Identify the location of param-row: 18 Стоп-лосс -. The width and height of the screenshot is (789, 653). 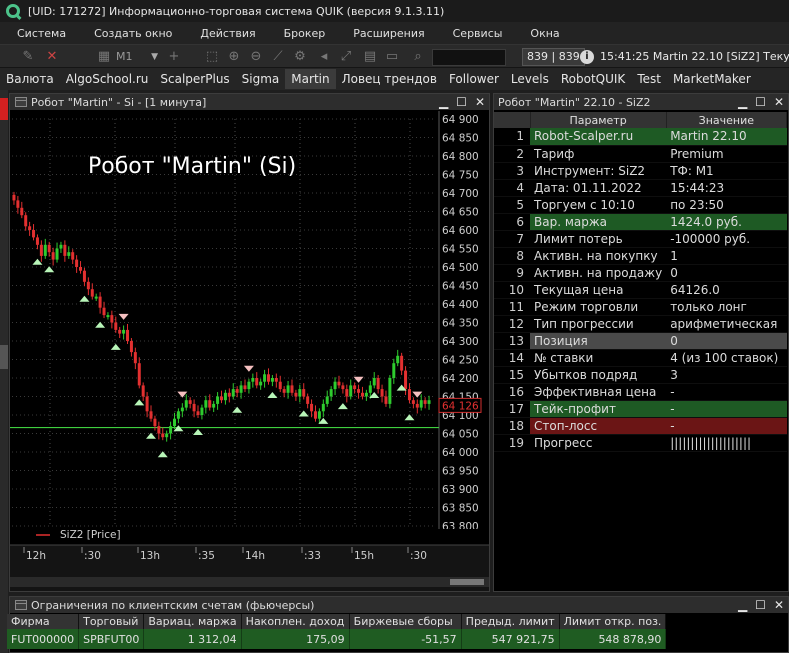
(640, 426).